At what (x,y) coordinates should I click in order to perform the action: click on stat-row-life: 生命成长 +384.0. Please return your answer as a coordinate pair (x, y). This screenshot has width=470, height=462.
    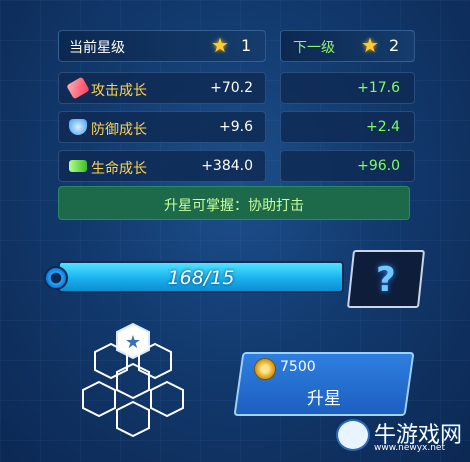
    Looking at the image, I should click on (162, 166).